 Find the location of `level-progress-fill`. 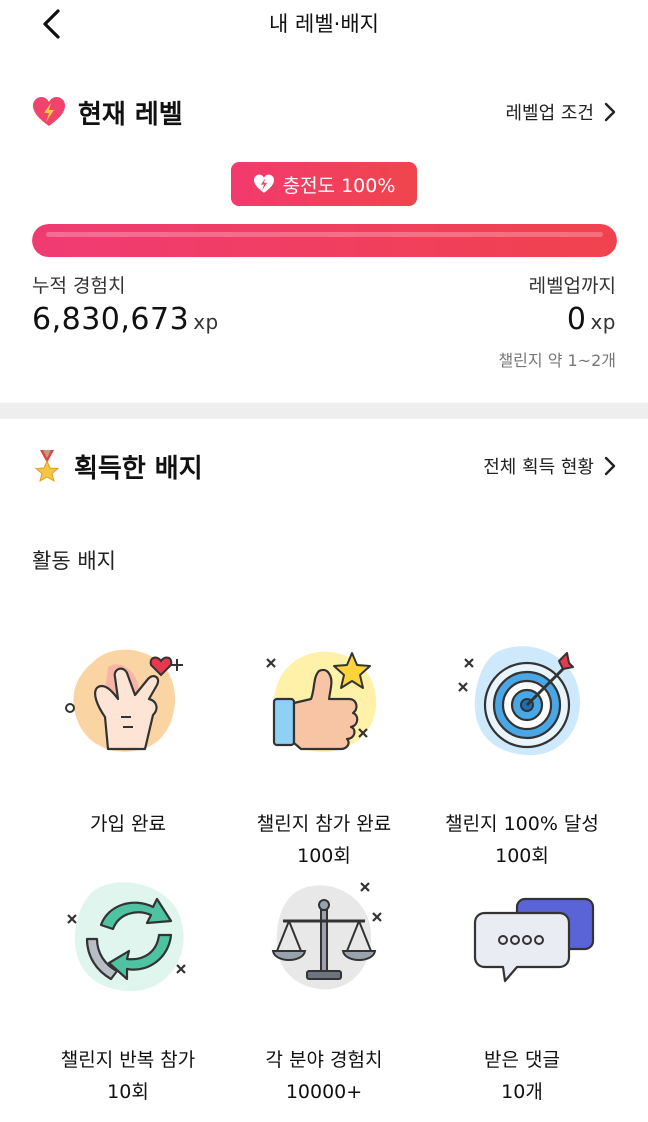

level-progress-fill is located at coordinates (324, 240).